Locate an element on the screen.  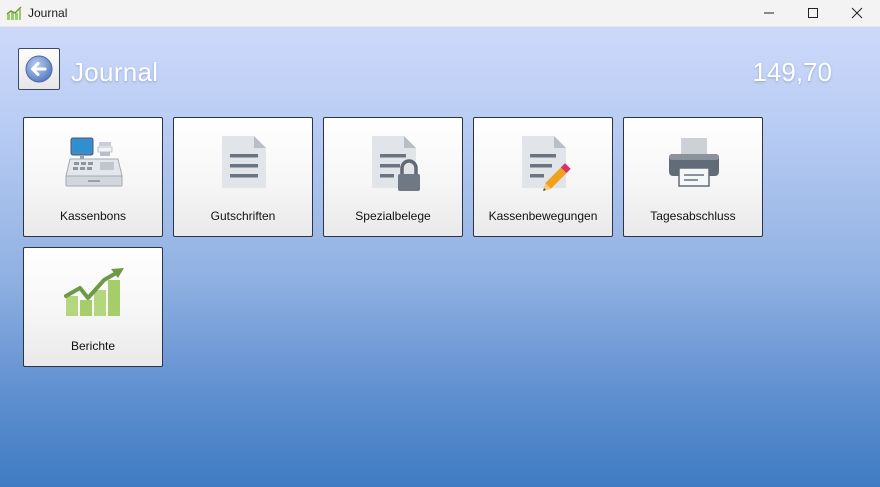
tile-gutschriften: Gutschriften is located at coordinates (243, 177).